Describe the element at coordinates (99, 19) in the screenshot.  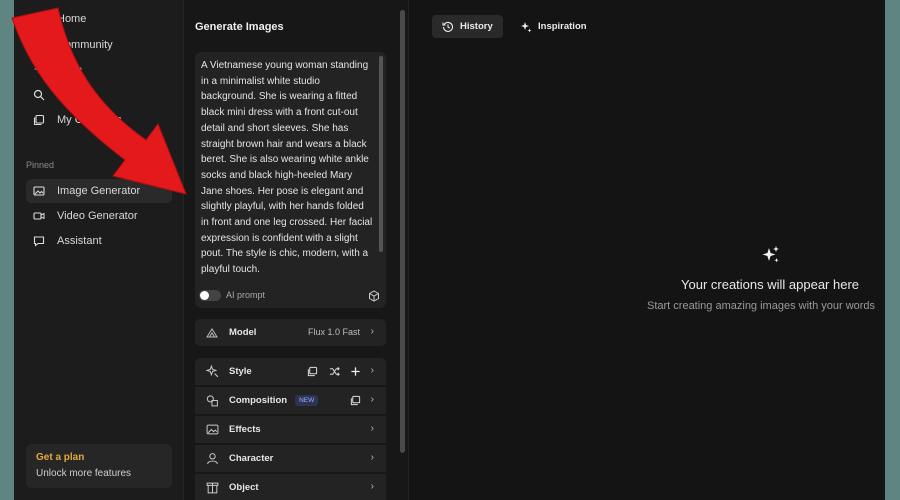
I see `nav-item-home: Home` at that location.